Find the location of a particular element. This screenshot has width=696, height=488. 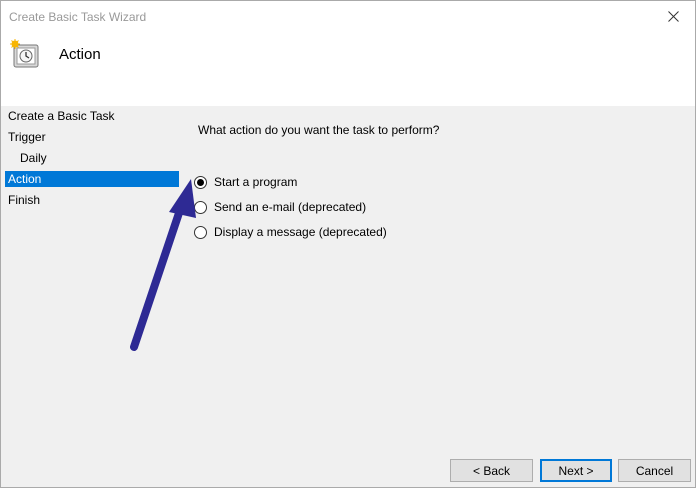

close-icon is located at coordinates (673, 16).